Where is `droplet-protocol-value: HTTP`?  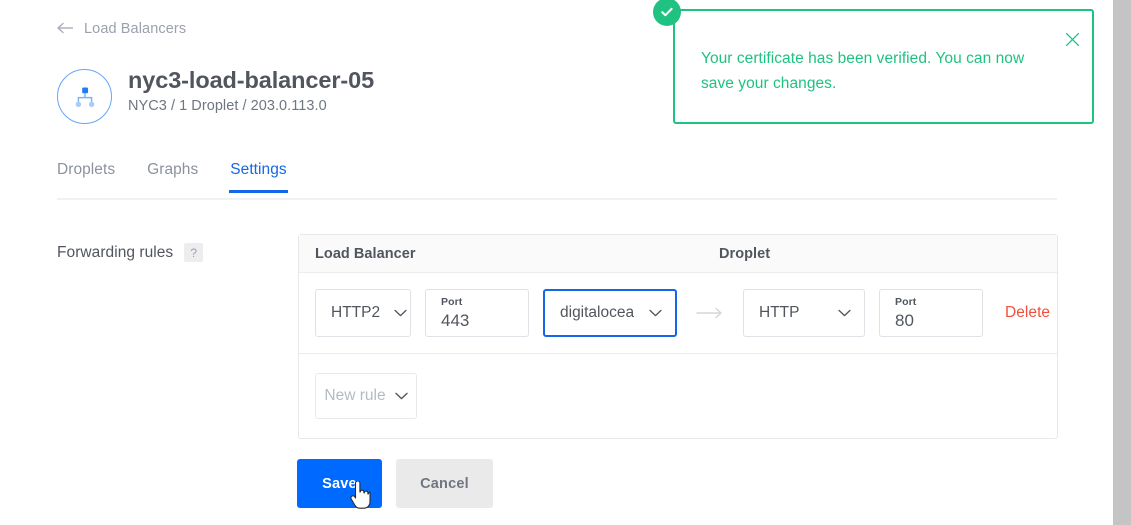 droplet-protocol-value: HTTP is located at coordinates (779, 312).